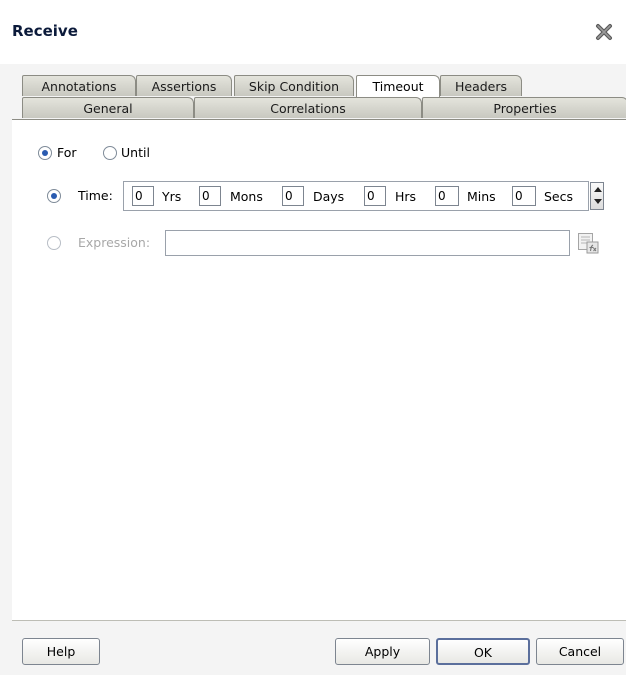 This screenshot has width=626, height=675. I want to click on help-button: Help, so click(61, 651).